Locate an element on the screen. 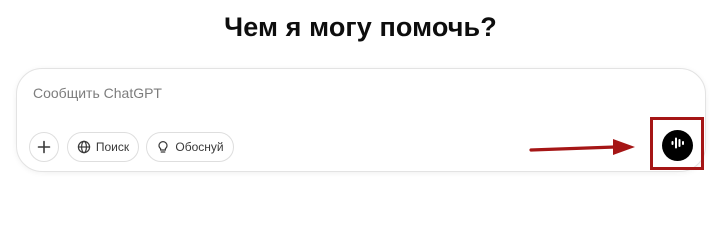 The image size is (721, 240). voice-waveform-icon is located at coordinates (678, 145).